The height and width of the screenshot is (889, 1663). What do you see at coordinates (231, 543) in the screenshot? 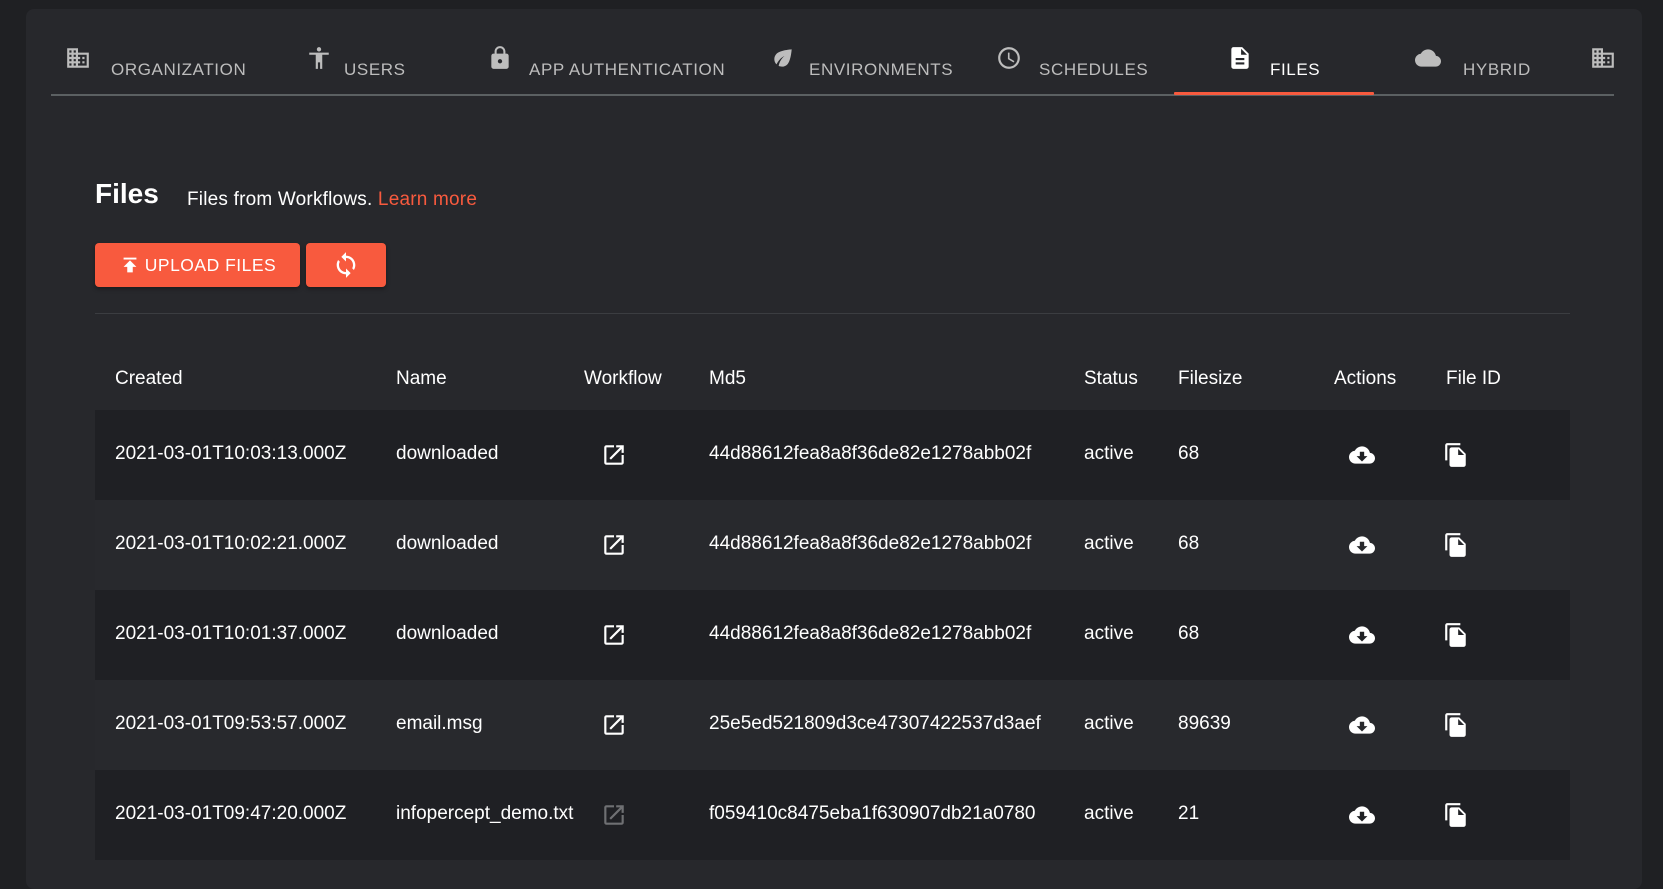
I see `cell-created: 2021-03-01T10:02:21.000Z` at bounding box center [231, 543].